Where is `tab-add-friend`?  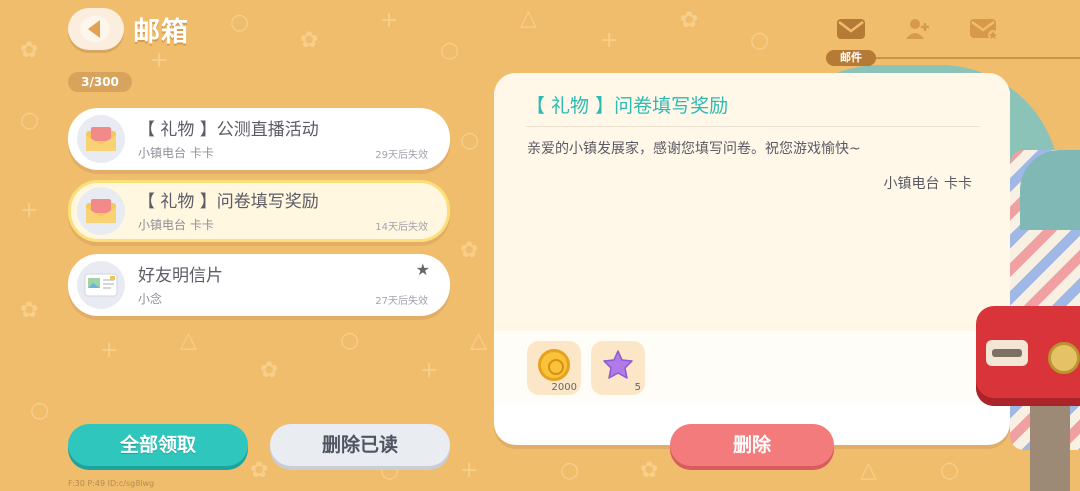 tab-add-friend is located at coordinates (918, 29).